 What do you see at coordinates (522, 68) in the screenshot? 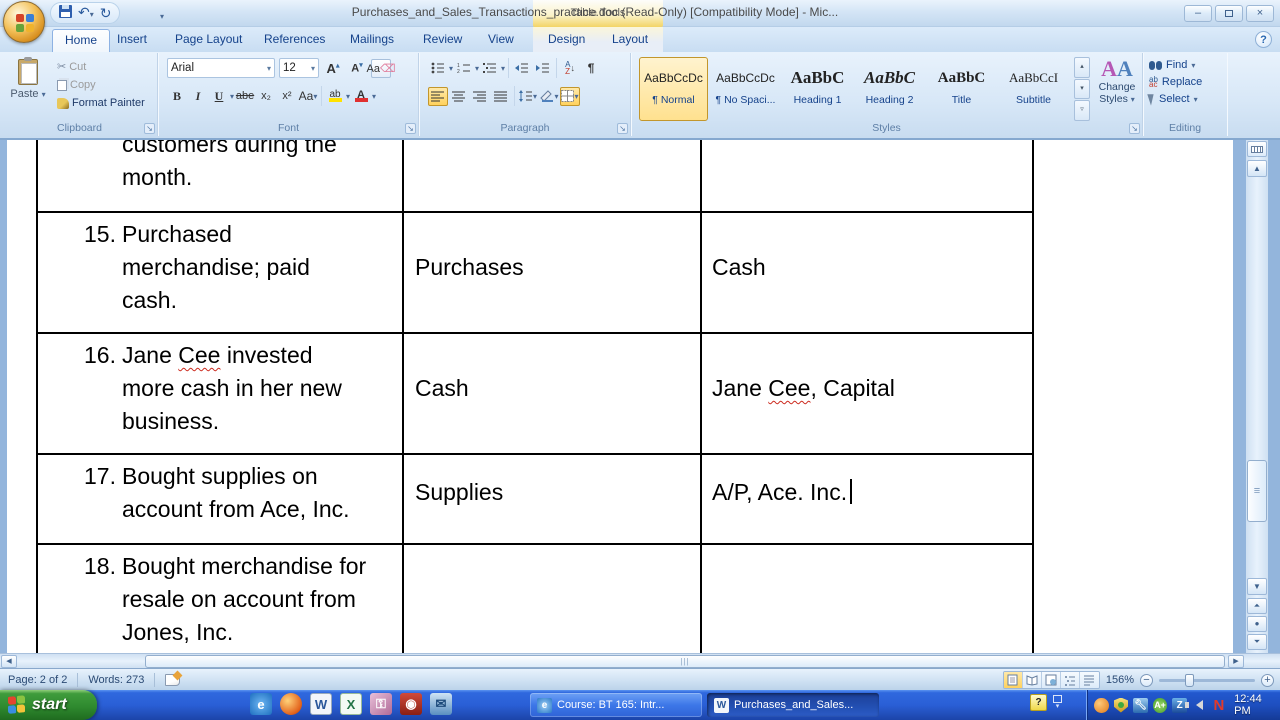
I see `decrease-indent-button` at bounding box center [522, 68].